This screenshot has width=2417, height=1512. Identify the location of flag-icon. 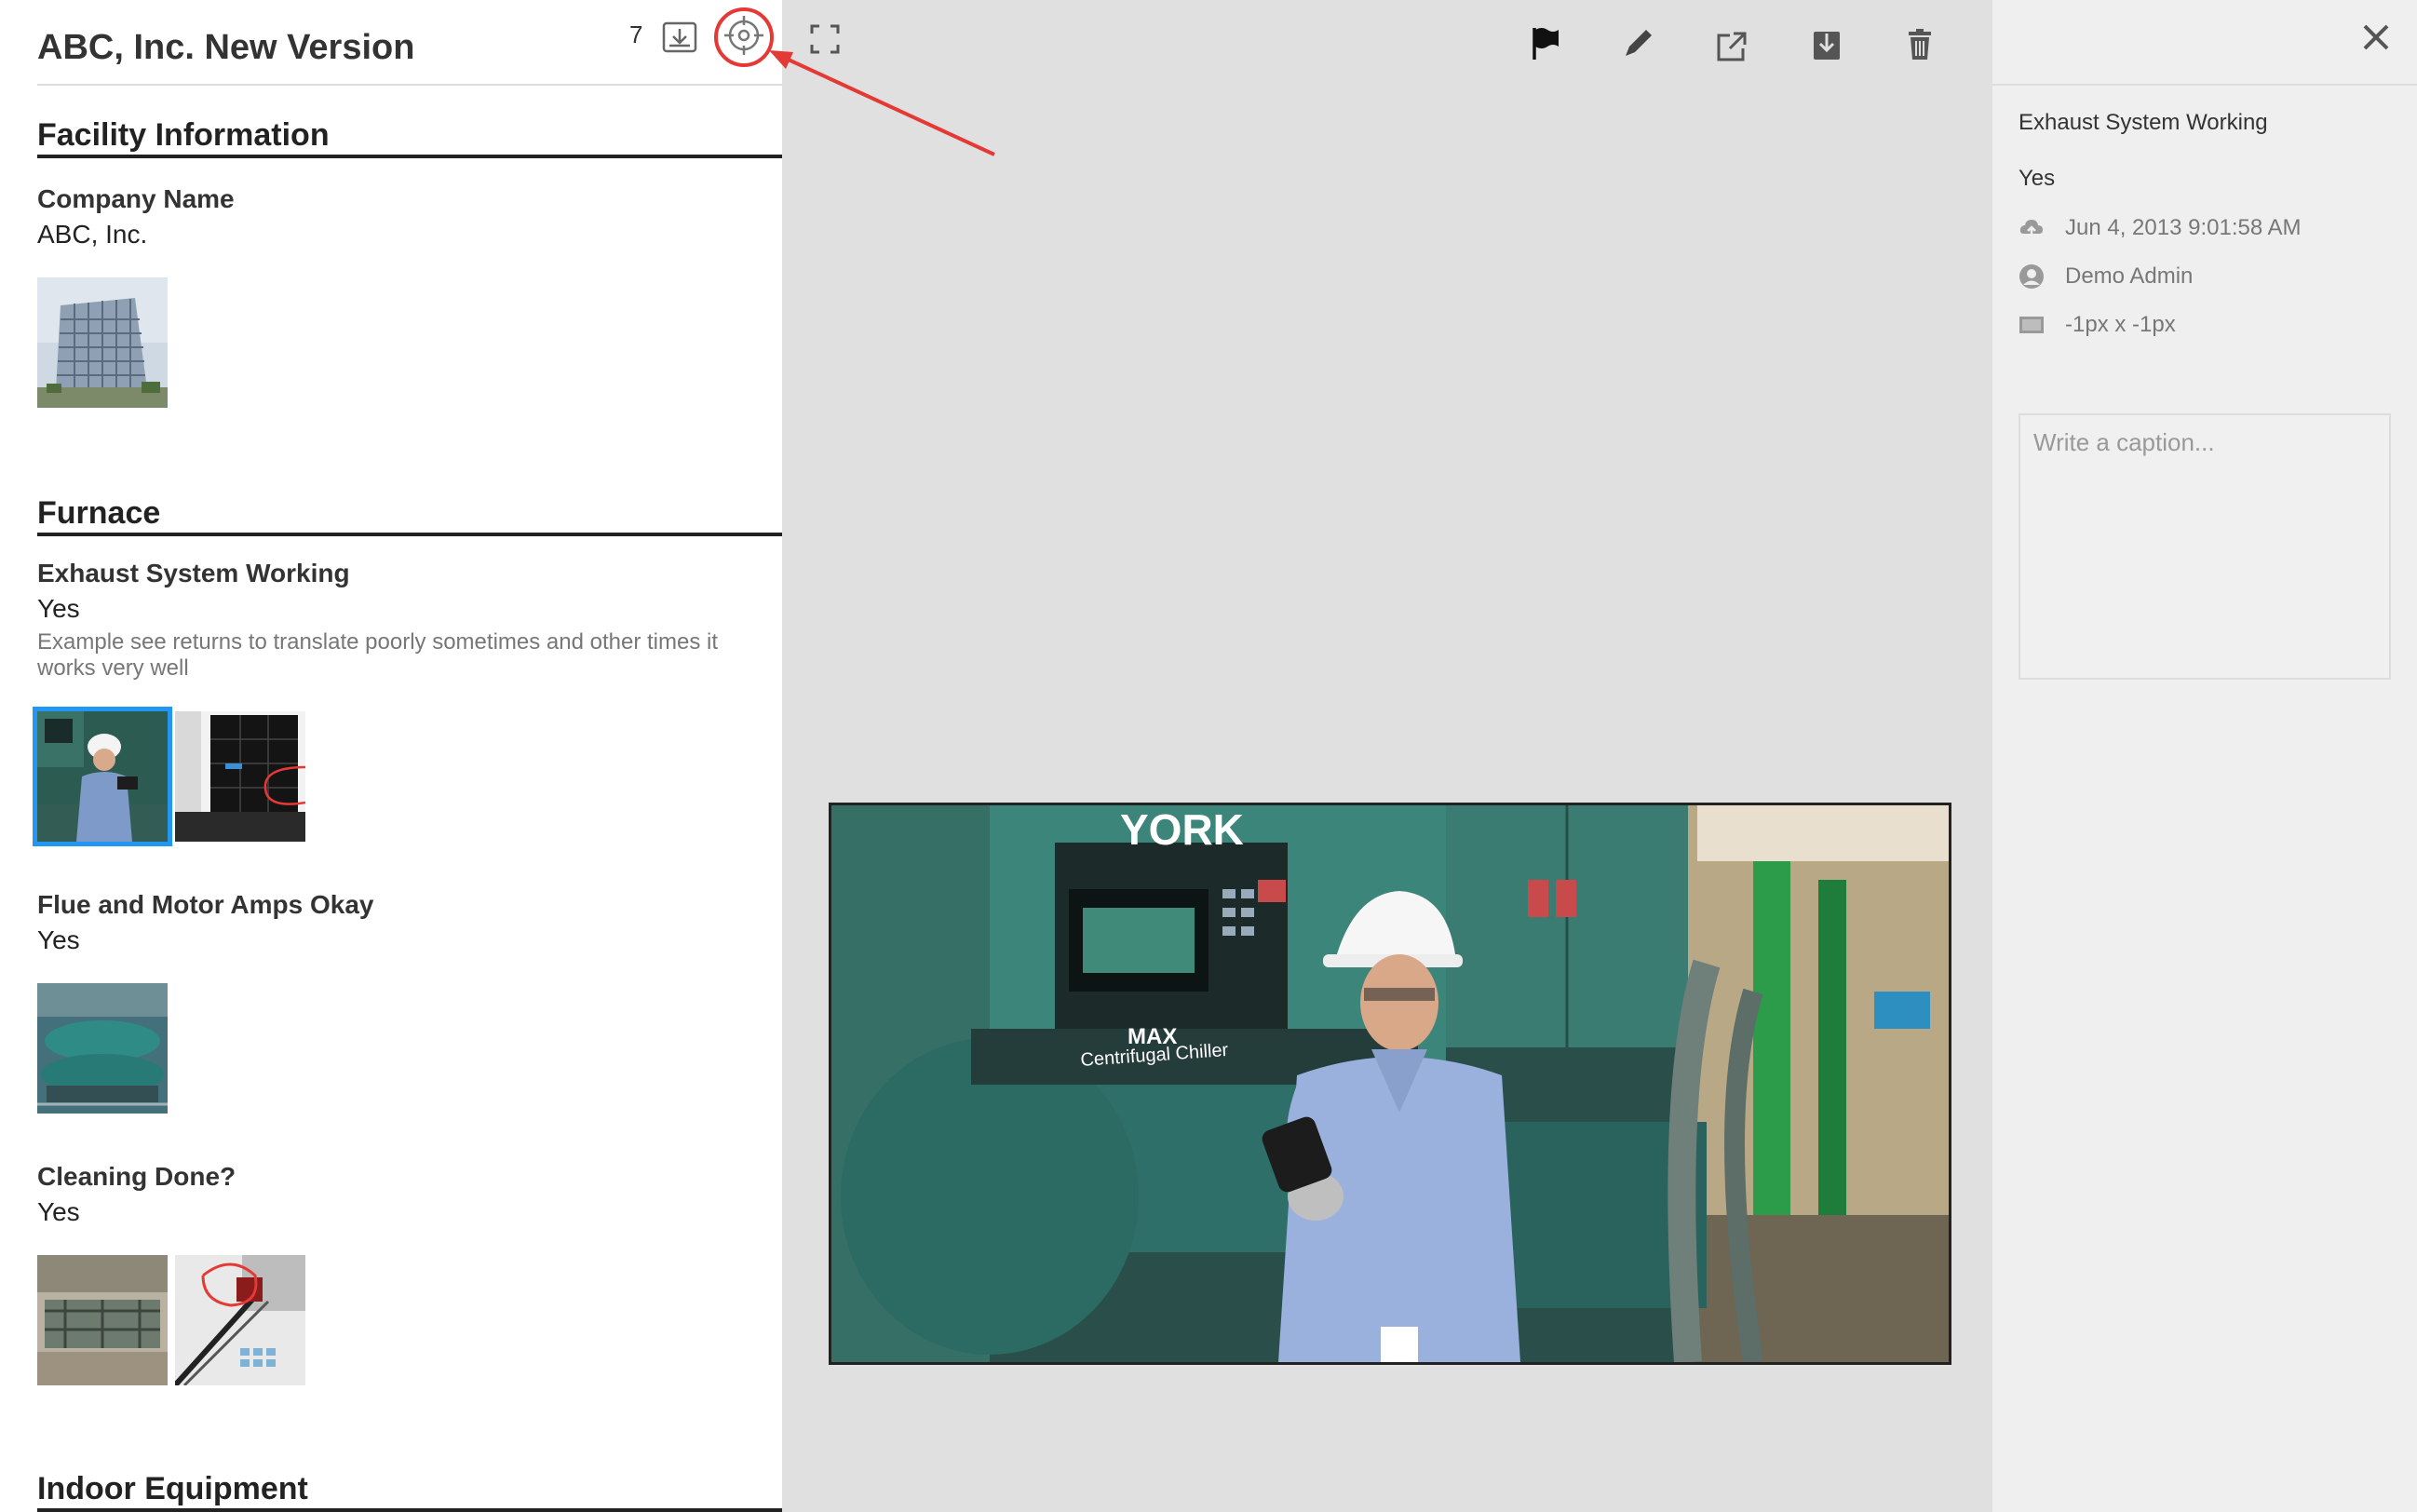
(1546, 44).